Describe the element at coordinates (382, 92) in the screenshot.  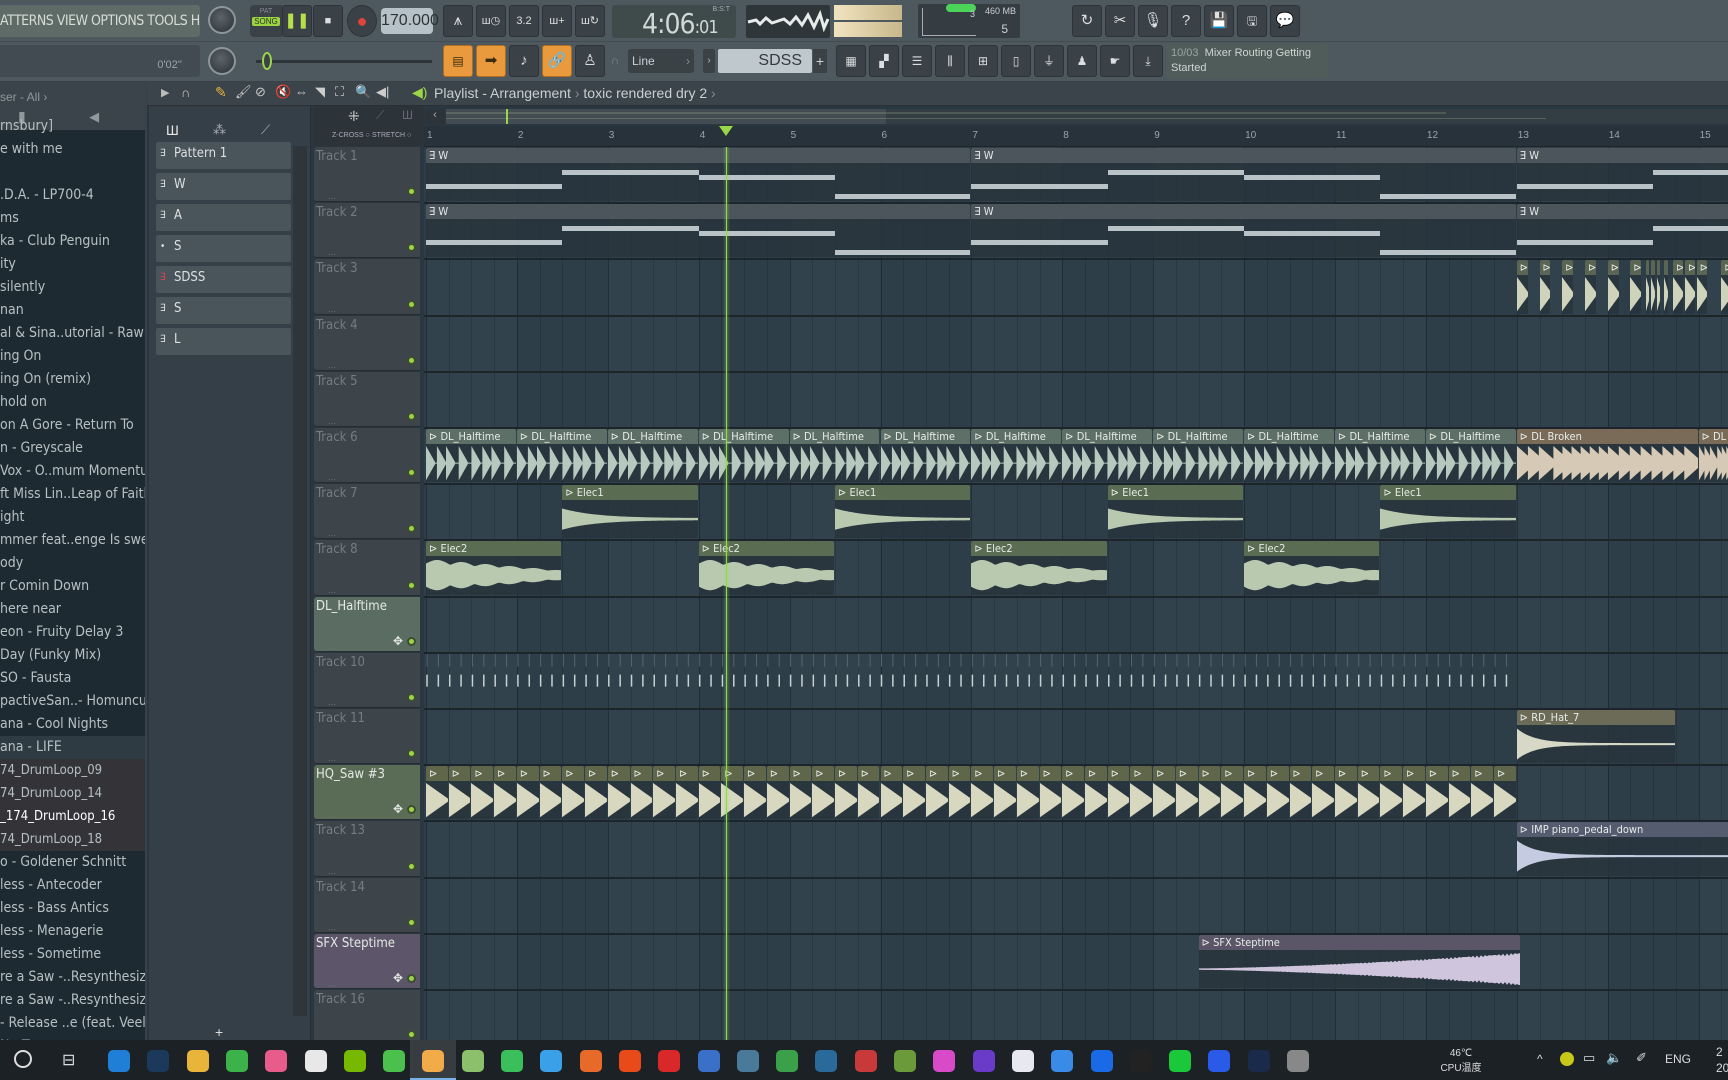
I see `playback-icon: ◀|` at that location.